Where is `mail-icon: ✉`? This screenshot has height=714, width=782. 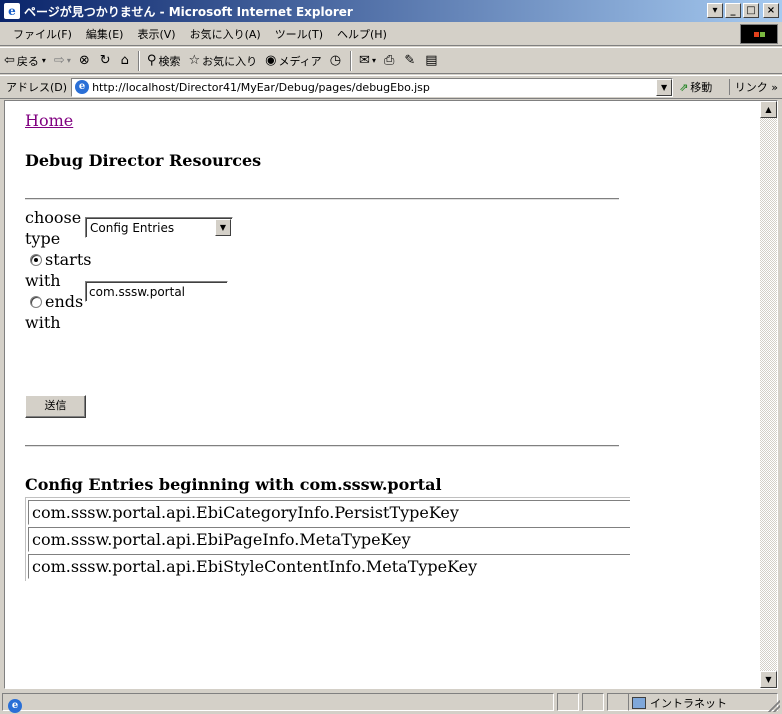
mail-icon: ✉ is located at coordinates (364, 60).